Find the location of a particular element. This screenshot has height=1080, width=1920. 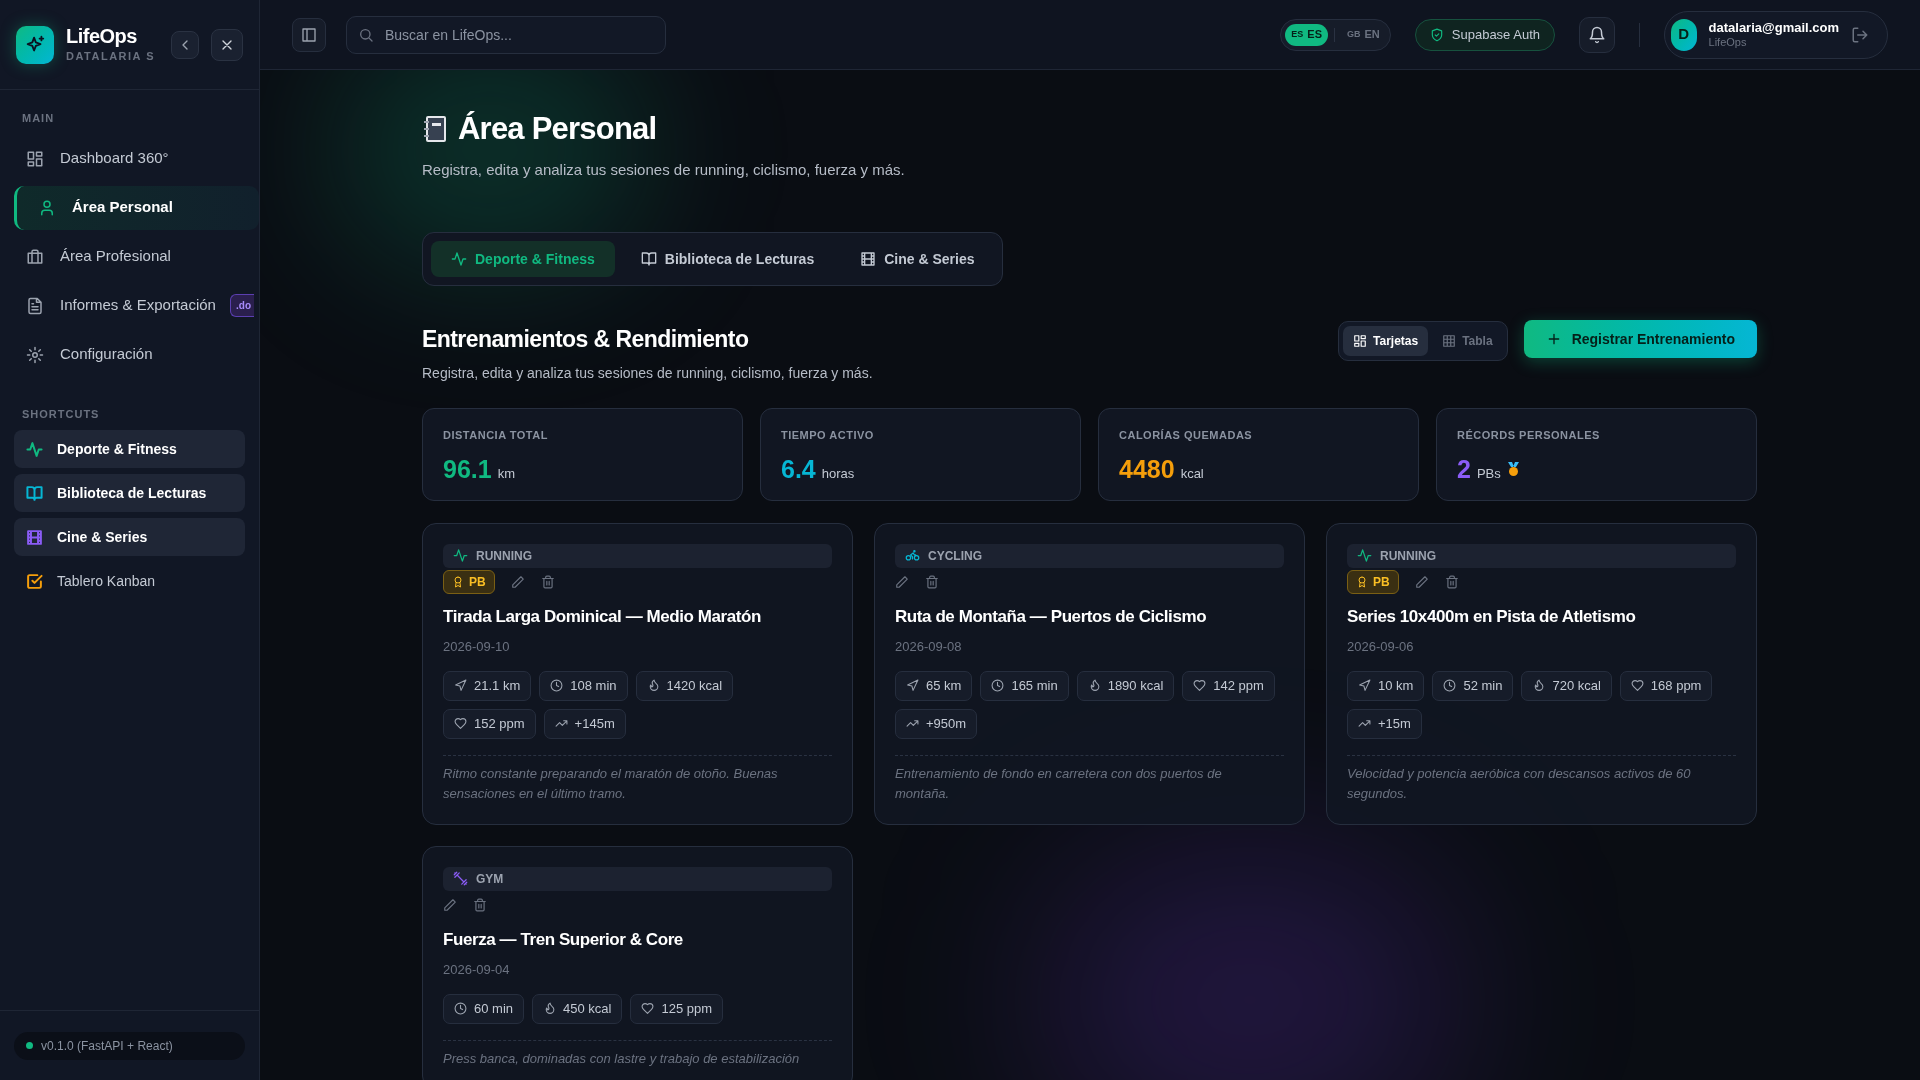

metric-chip: 142 ppm is located at coordinates (1228, 685).